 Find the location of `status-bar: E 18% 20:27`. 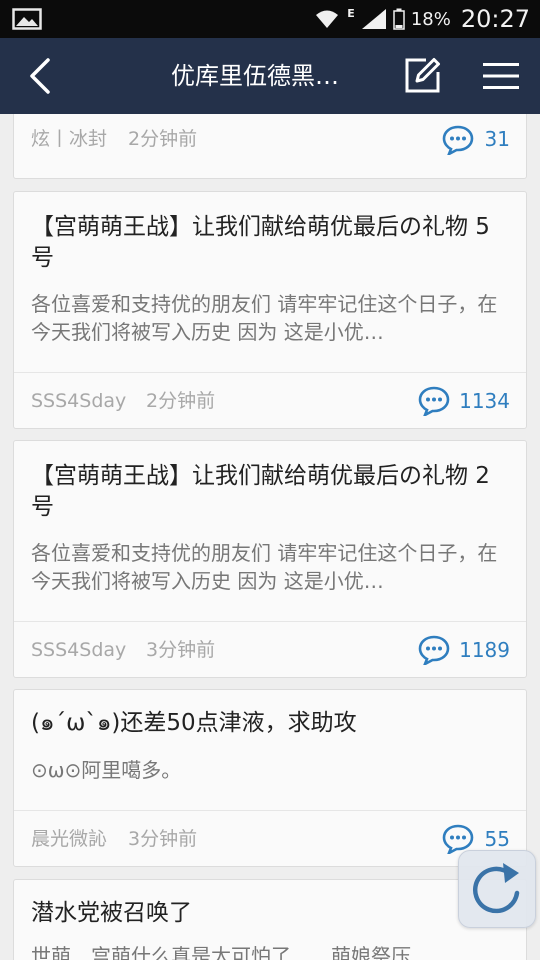

status-bar: E 18% 20:27 is located at coordinates (270, 19).